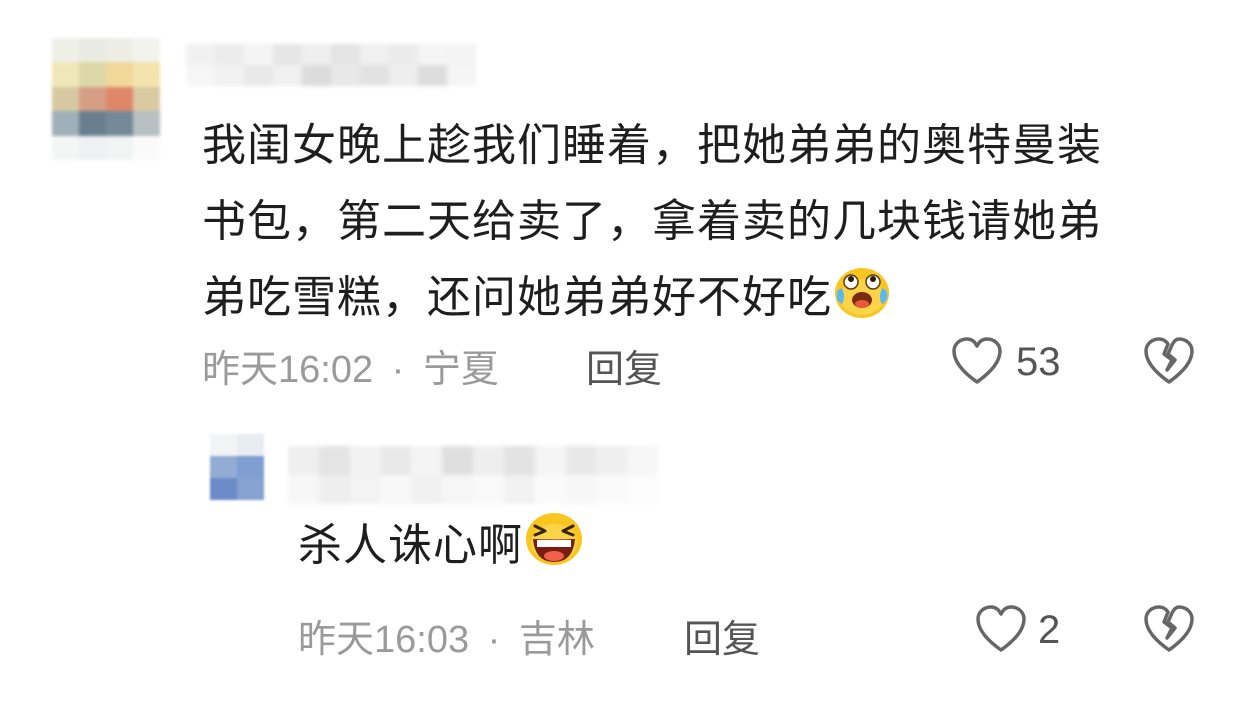 Image resolution: width=1260 pixels, height=705 pixels. Describe the element at coordinates (288, 370) in the screenshot. I see `comment-time: 昨天16:02` at that location.